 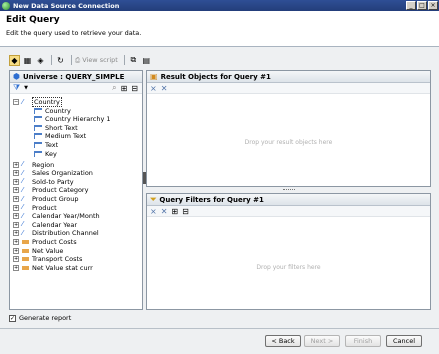 What do you see at coordinates (134, 88) in the screenshot?
I see `collapse-all-icon: ⊟` at bounding box center [134, 88].